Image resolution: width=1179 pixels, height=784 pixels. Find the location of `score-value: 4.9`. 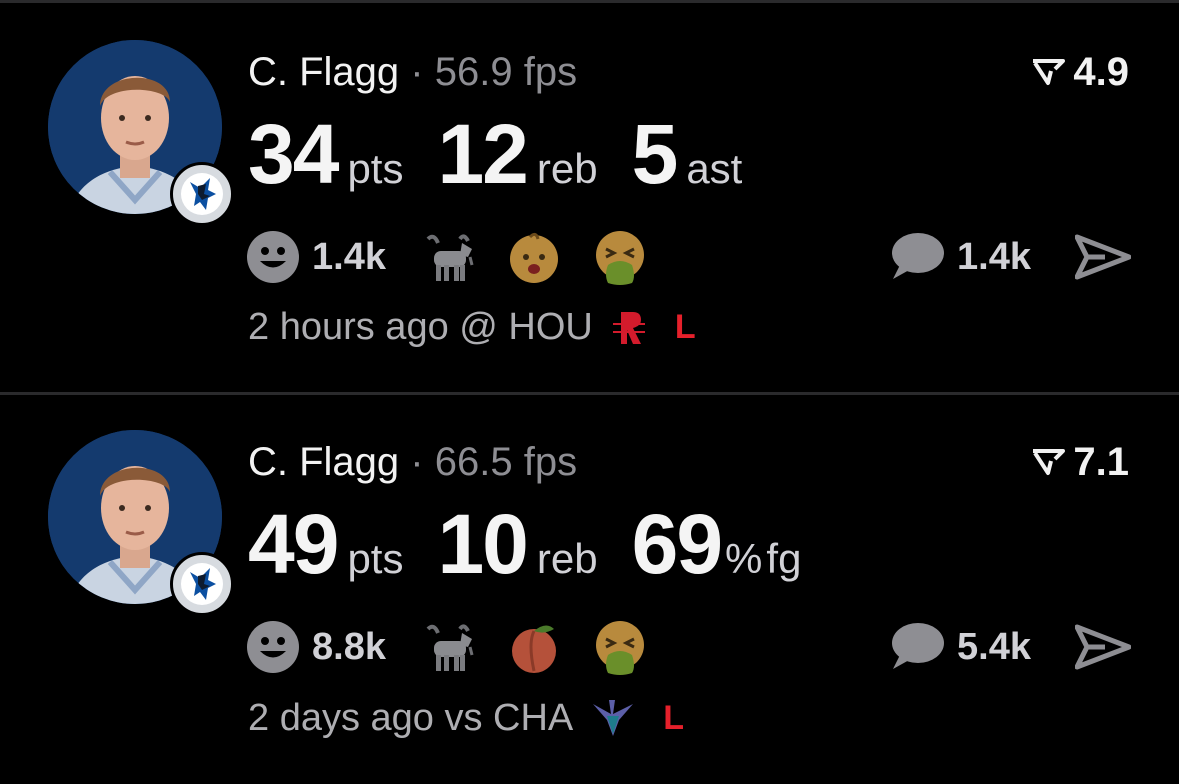

score-value: 4.9 is located at coordinates (1101, 72).